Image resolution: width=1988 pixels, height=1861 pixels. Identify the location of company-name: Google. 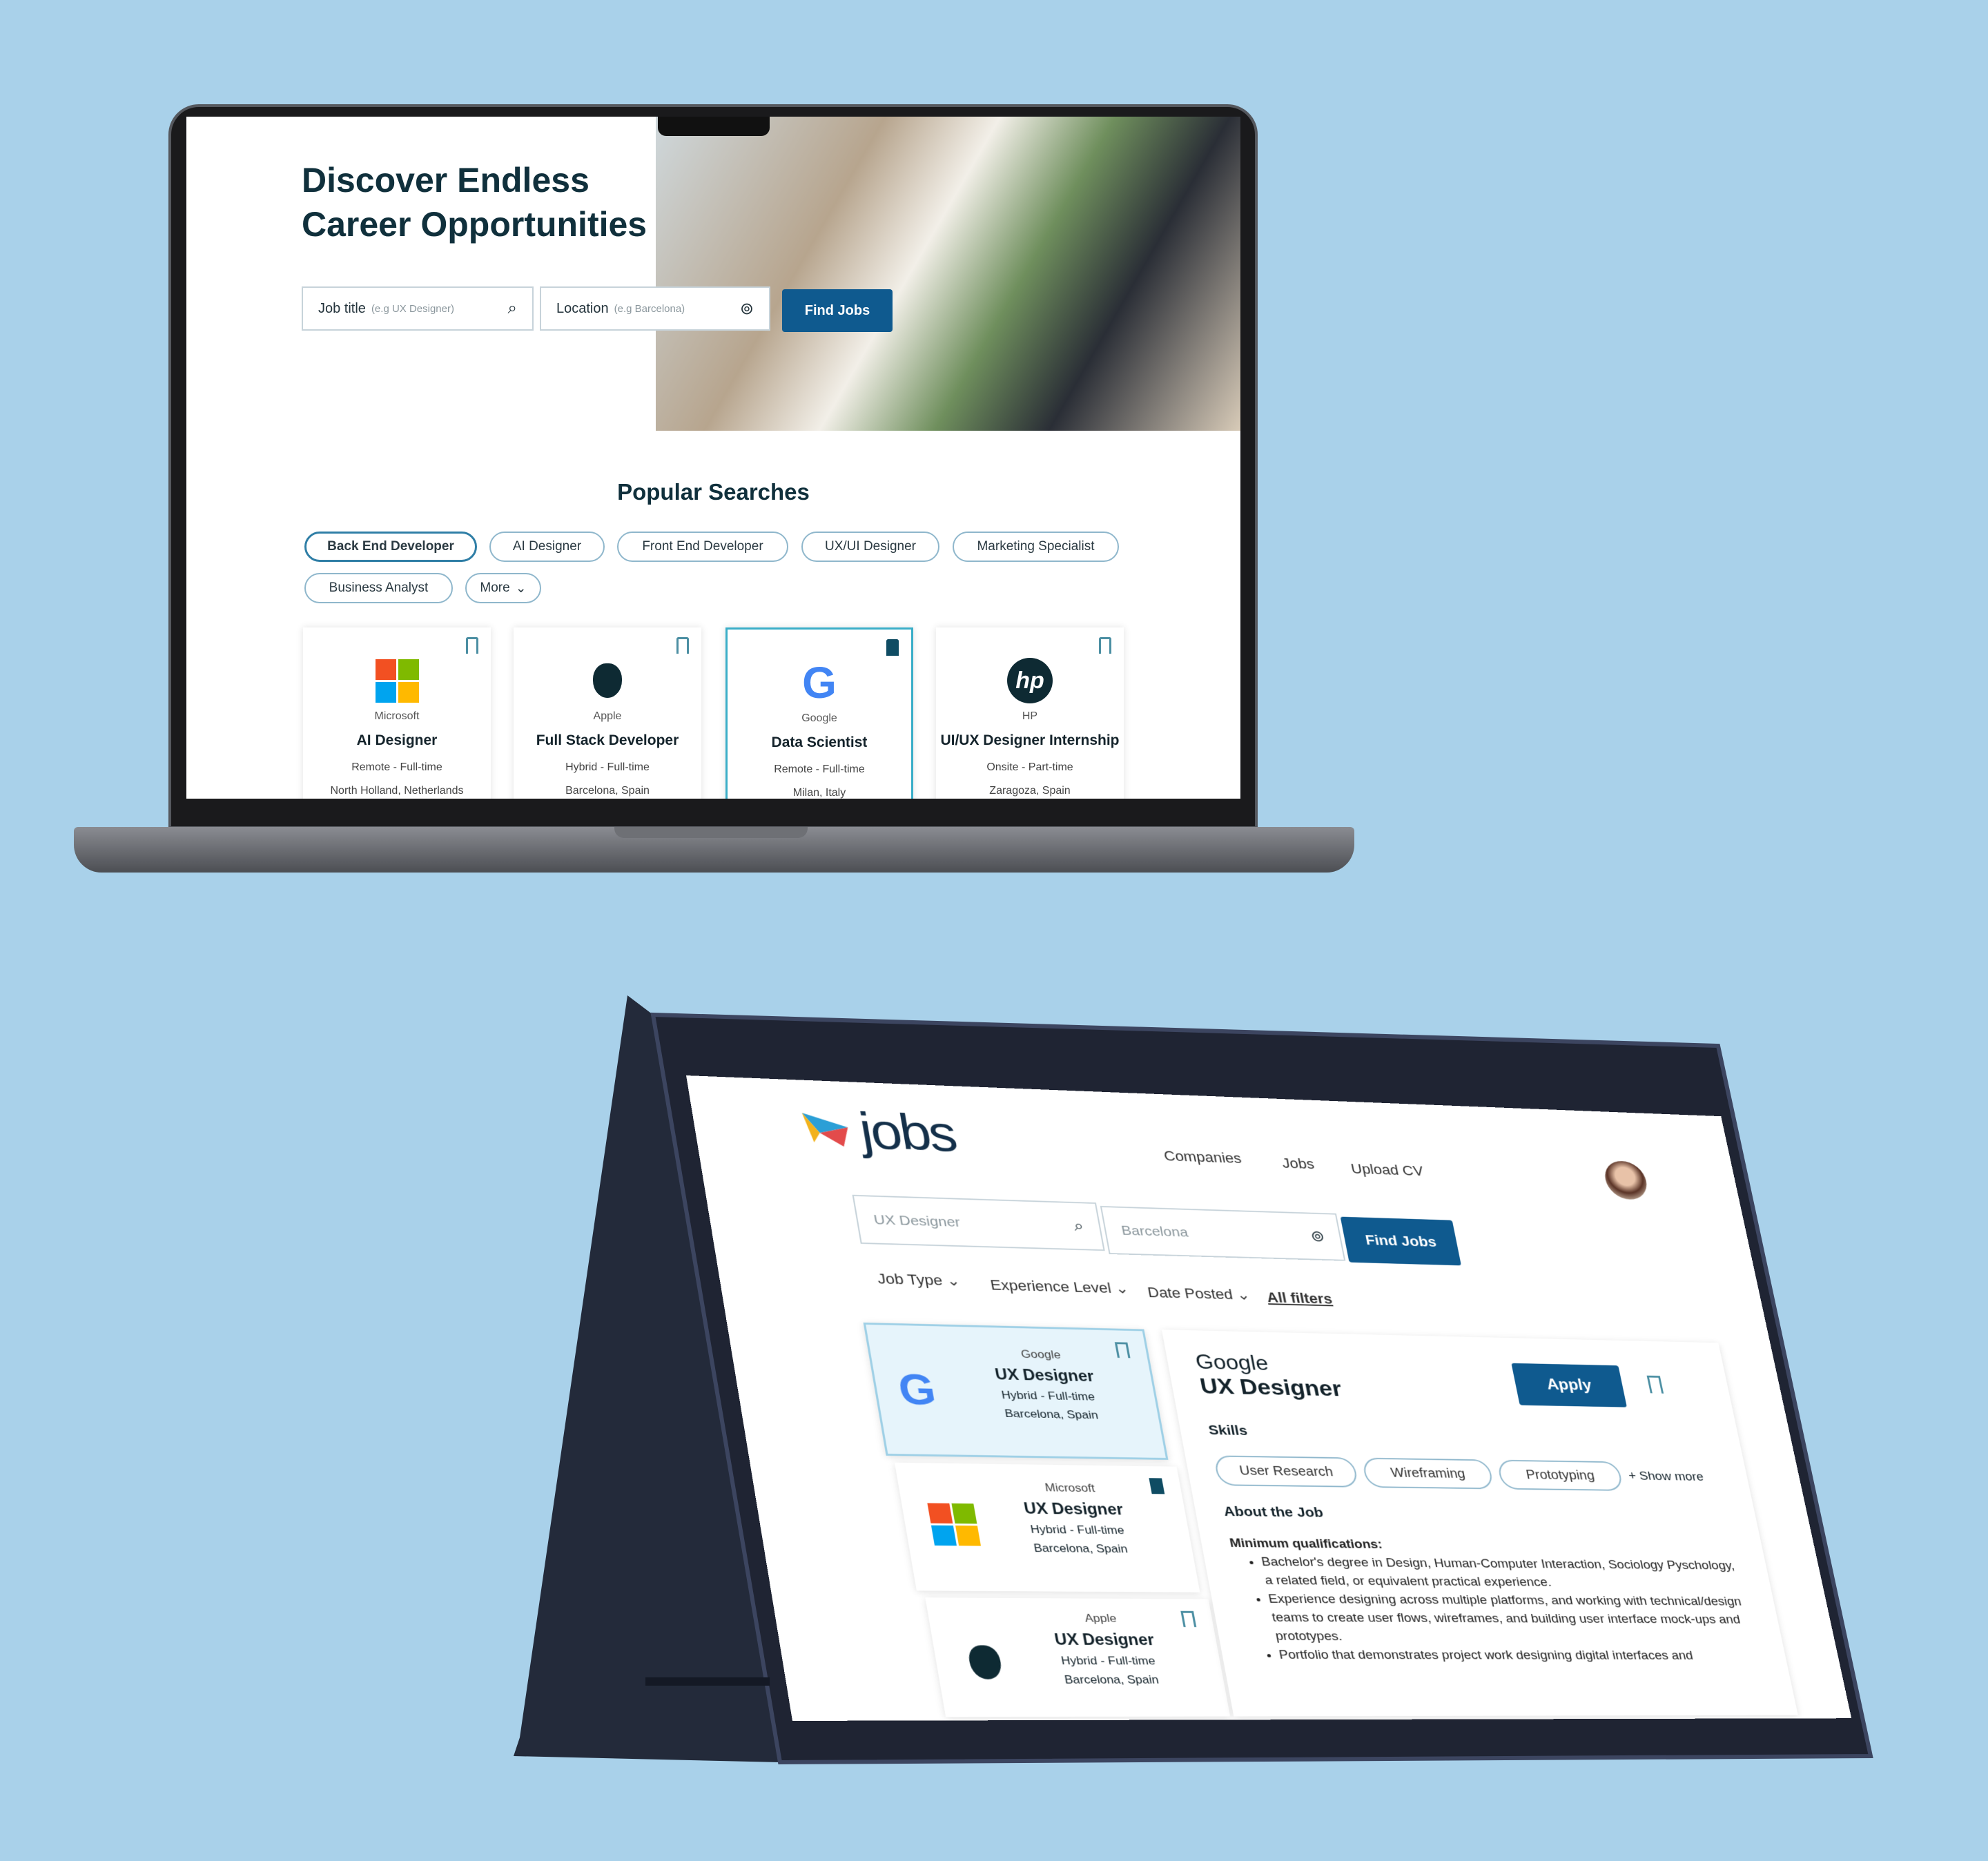
(1041, 1354).